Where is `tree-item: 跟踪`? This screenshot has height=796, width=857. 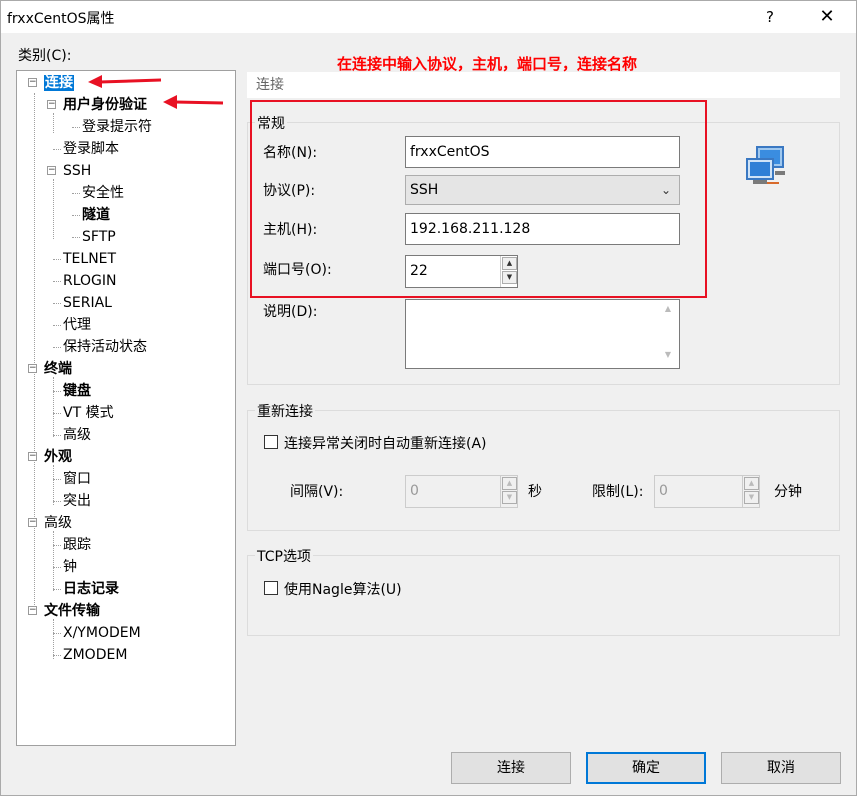
tree-item: 跟踪 is located at coordinates (77, 545).